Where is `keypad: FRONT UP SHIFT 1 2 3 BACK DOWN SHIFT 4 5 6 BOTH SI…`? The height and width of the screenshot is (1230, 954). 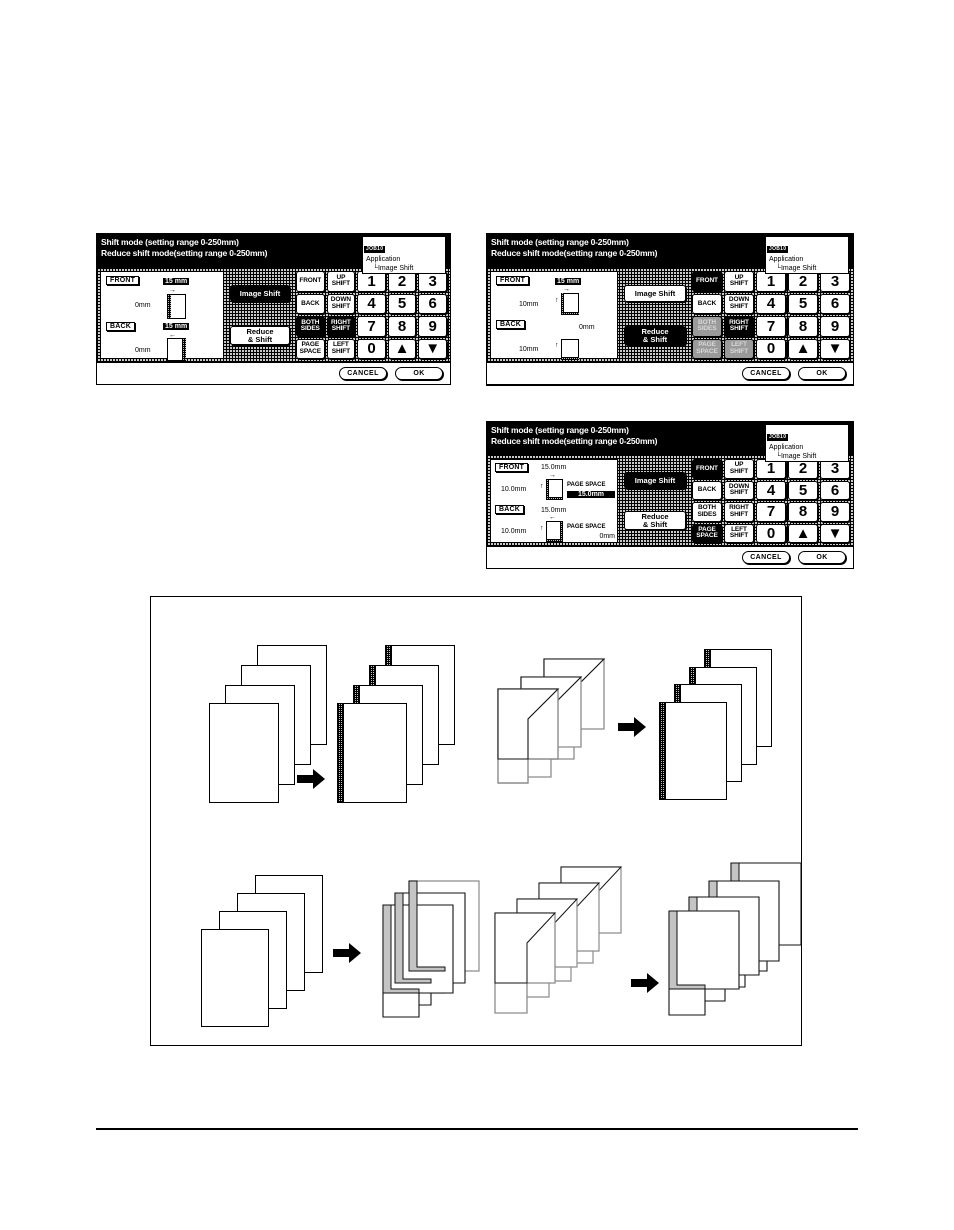
keypad: FRONT UP SHIFT 1 2 3 BACK DOWN SHIFT 4 5 6 BOTH SI… is located at coordinates (771, 501).